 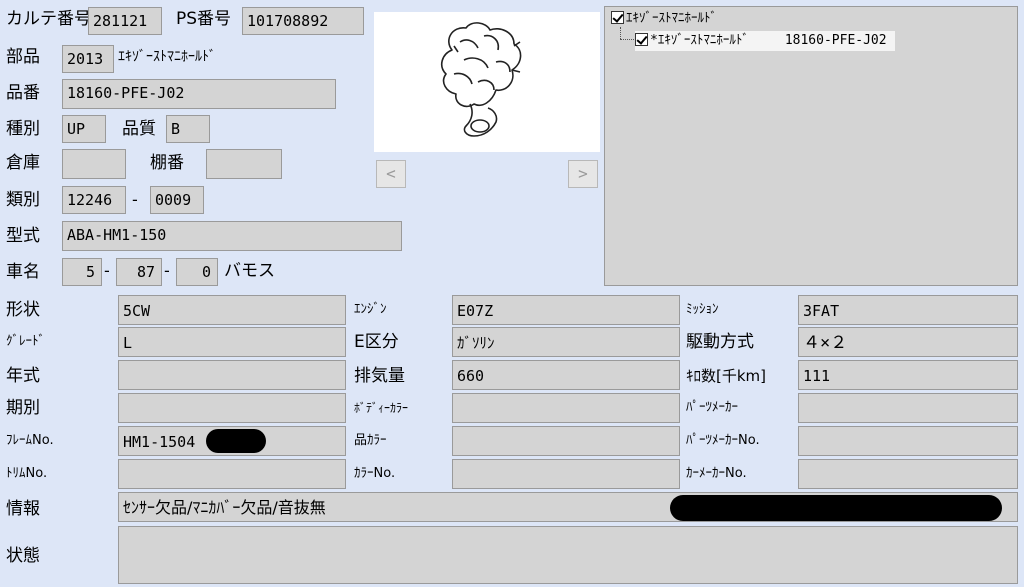 I want to click on condition-label: 状態, so click(x=23, y=556).